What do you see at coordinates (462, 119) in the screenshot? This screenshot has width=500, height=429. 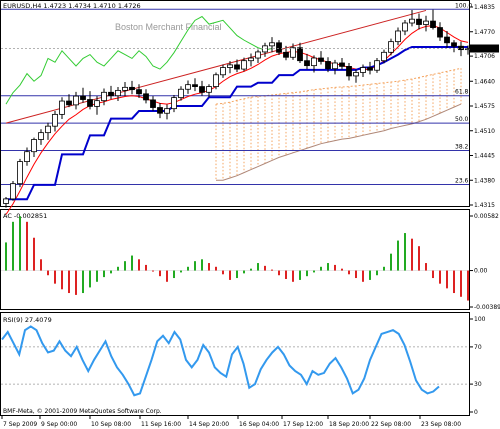 I see `fib-level-label: 50.0` at bounding box center [462, 119].